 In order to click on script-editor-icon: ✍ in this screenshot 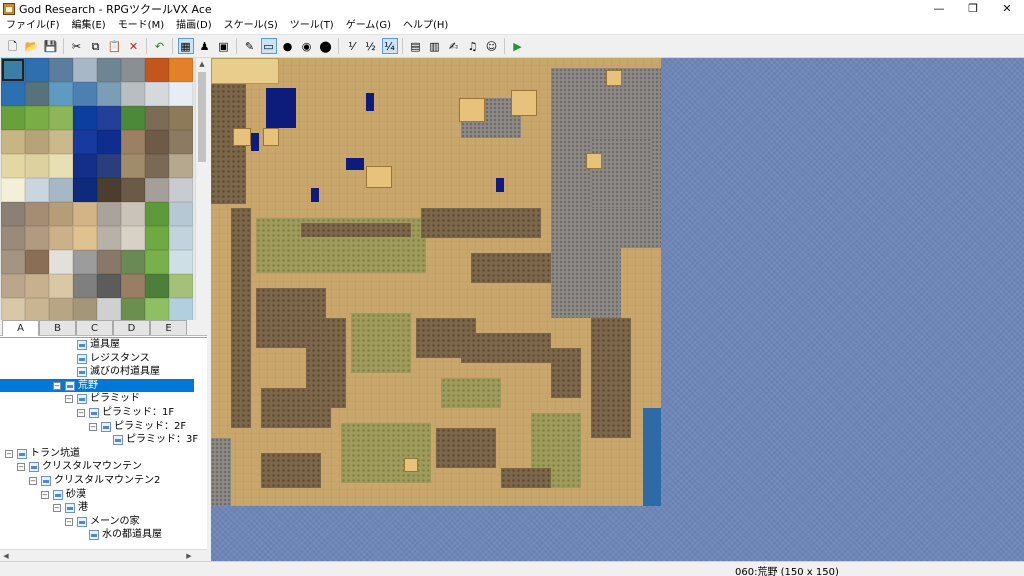, I will do `click(454, 46)`.